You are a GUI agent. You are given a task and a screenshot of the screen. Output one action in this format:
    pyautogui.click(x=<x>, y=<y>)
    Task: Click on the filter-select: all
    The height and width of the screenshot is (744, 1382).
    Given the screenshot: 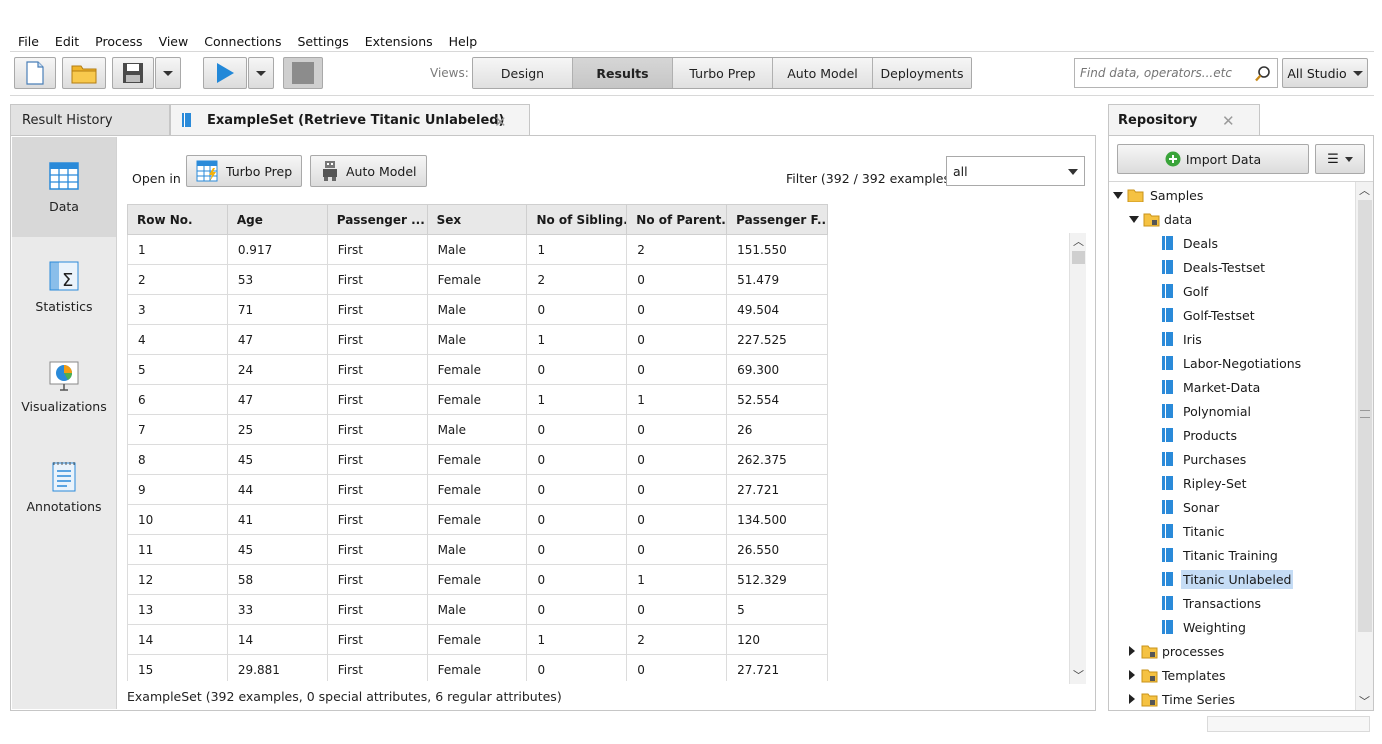 What is the action you would take?
    pyautogui.click(x=1015, y=171)
    